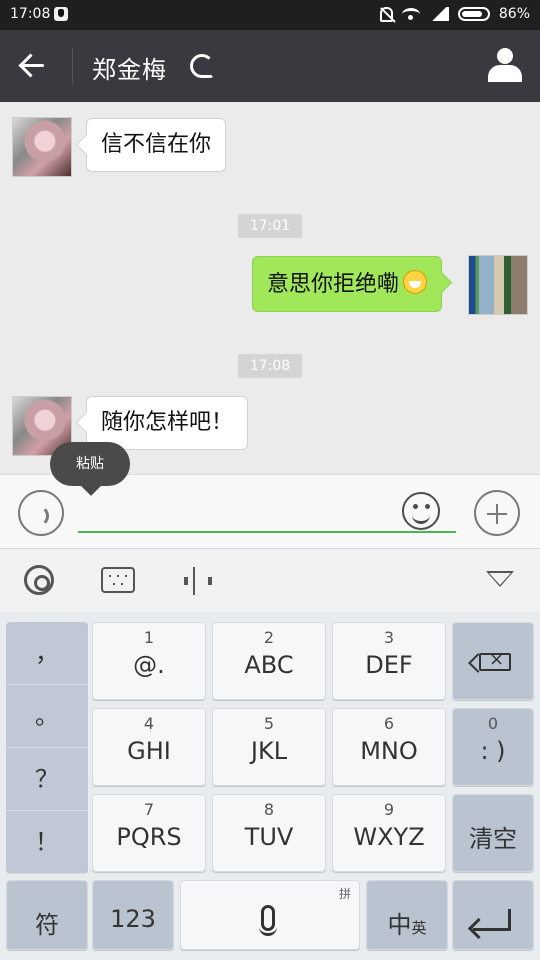 This screenshot has height=960, width=540. I want to click on message-text: 信不信在你, so click(156, 144).